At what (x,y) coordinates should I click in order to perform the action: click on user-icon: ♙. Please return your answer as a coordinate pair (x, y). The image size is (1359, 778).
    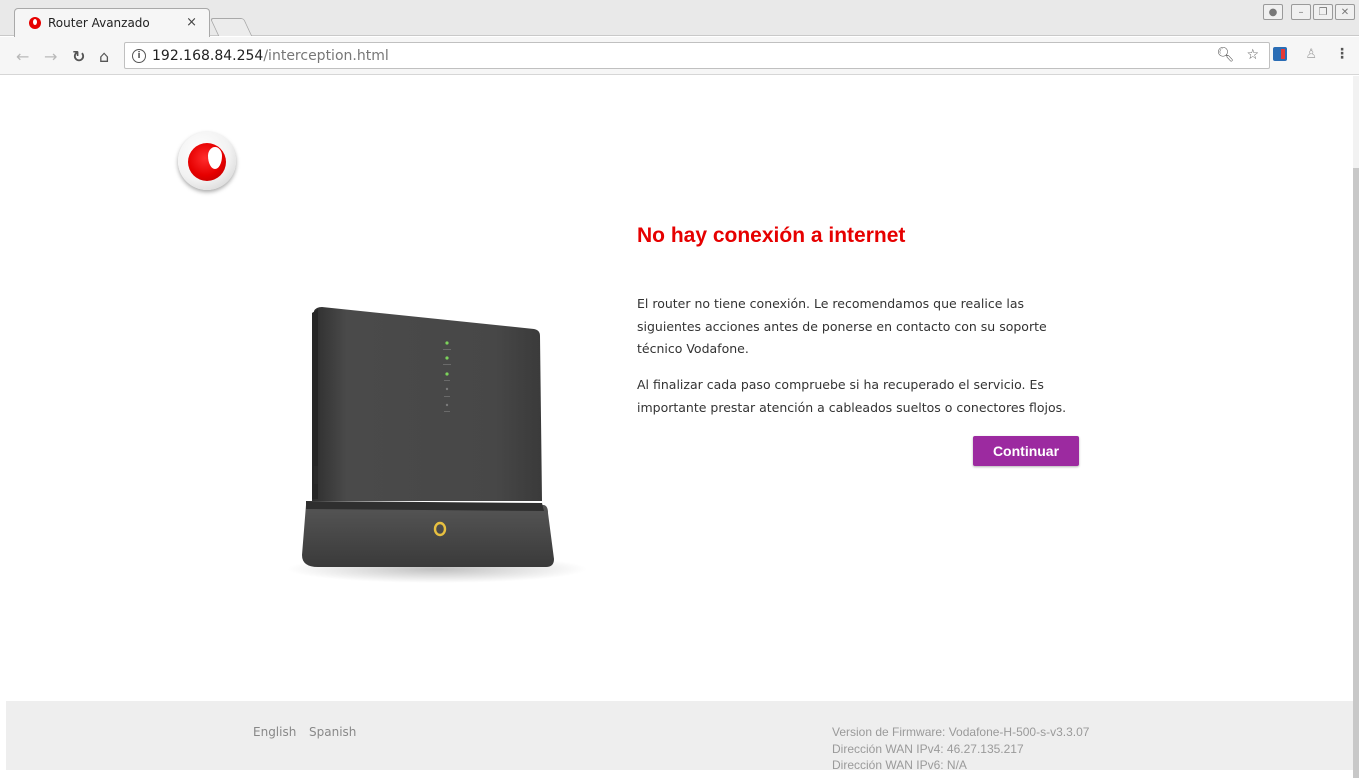
    Looking at the image, I should click on (1311, 54).